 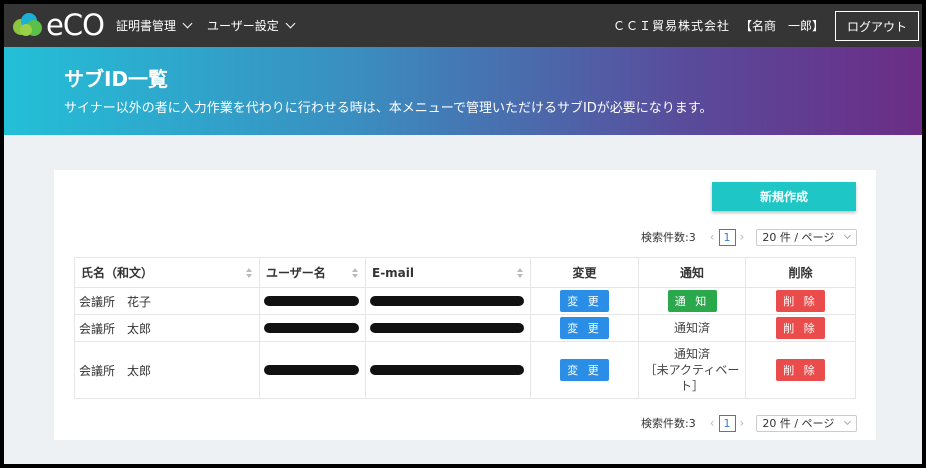 What do you see at coordinates (584, 272) in the screenshot?
I see `column-header-change: 変更` at bounding box center [584, 272].